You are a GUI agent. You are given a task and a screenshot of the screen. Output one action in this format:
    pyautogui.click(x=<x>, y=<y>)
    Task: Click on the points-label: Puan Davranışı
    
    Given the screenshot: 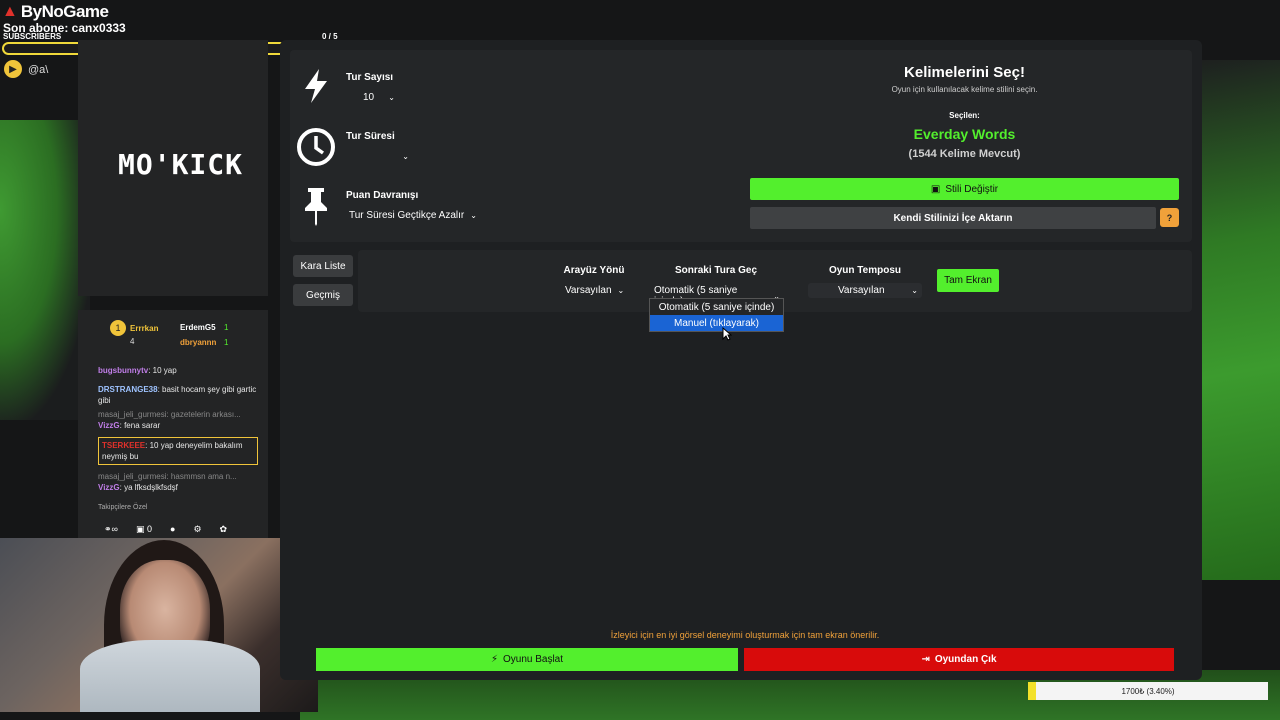 What is the action you would take?
    pyautogui.click(x=382, y=195)
    